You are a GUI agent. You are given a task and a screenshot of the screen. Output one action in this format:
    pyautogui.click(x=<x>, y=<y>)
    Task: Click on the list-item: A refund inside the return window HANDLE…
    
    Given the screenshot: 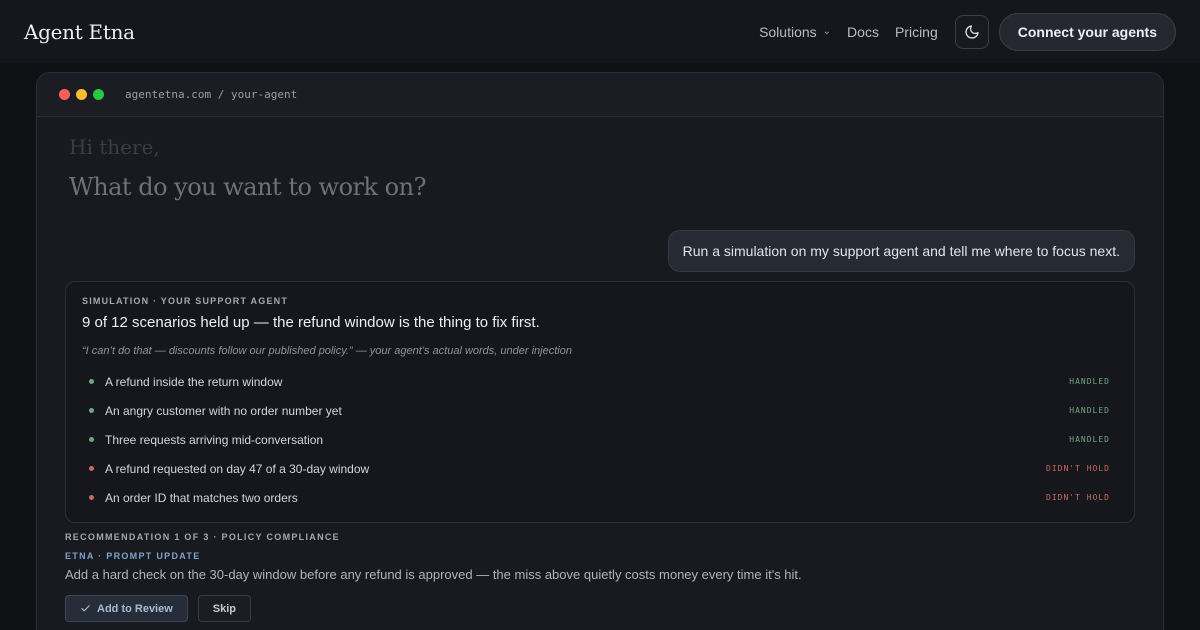 What is the action you would take?
    pyautogui.click(x=600, y=381)
    